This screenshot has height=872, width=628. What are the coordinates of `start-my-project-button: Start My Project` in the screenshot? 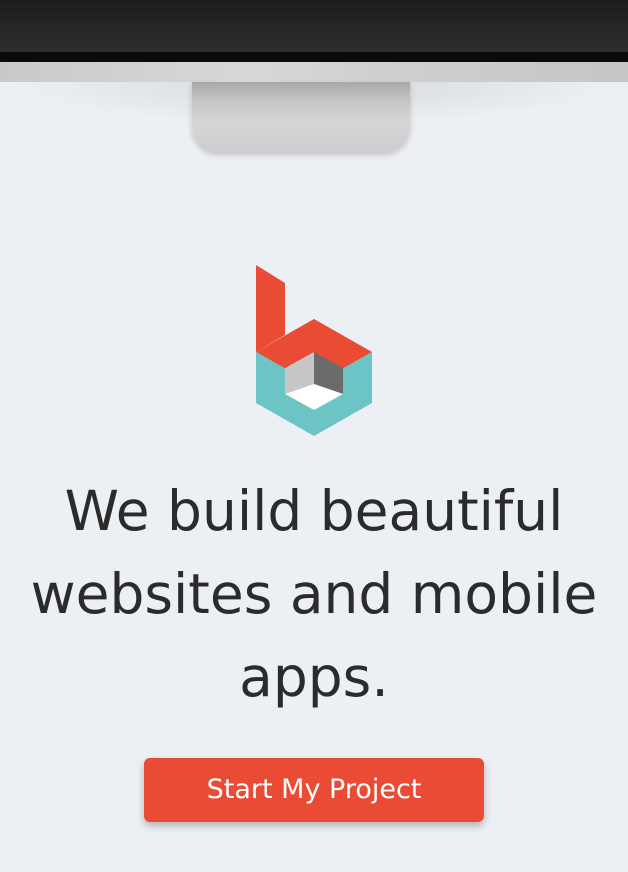 It's located at (314, 790).